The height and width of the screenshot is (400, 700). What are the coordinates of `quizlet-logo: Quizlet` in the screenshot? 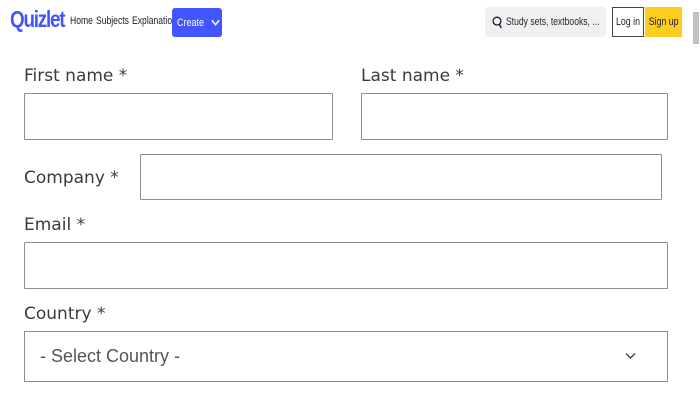 It's located at (37, 19).